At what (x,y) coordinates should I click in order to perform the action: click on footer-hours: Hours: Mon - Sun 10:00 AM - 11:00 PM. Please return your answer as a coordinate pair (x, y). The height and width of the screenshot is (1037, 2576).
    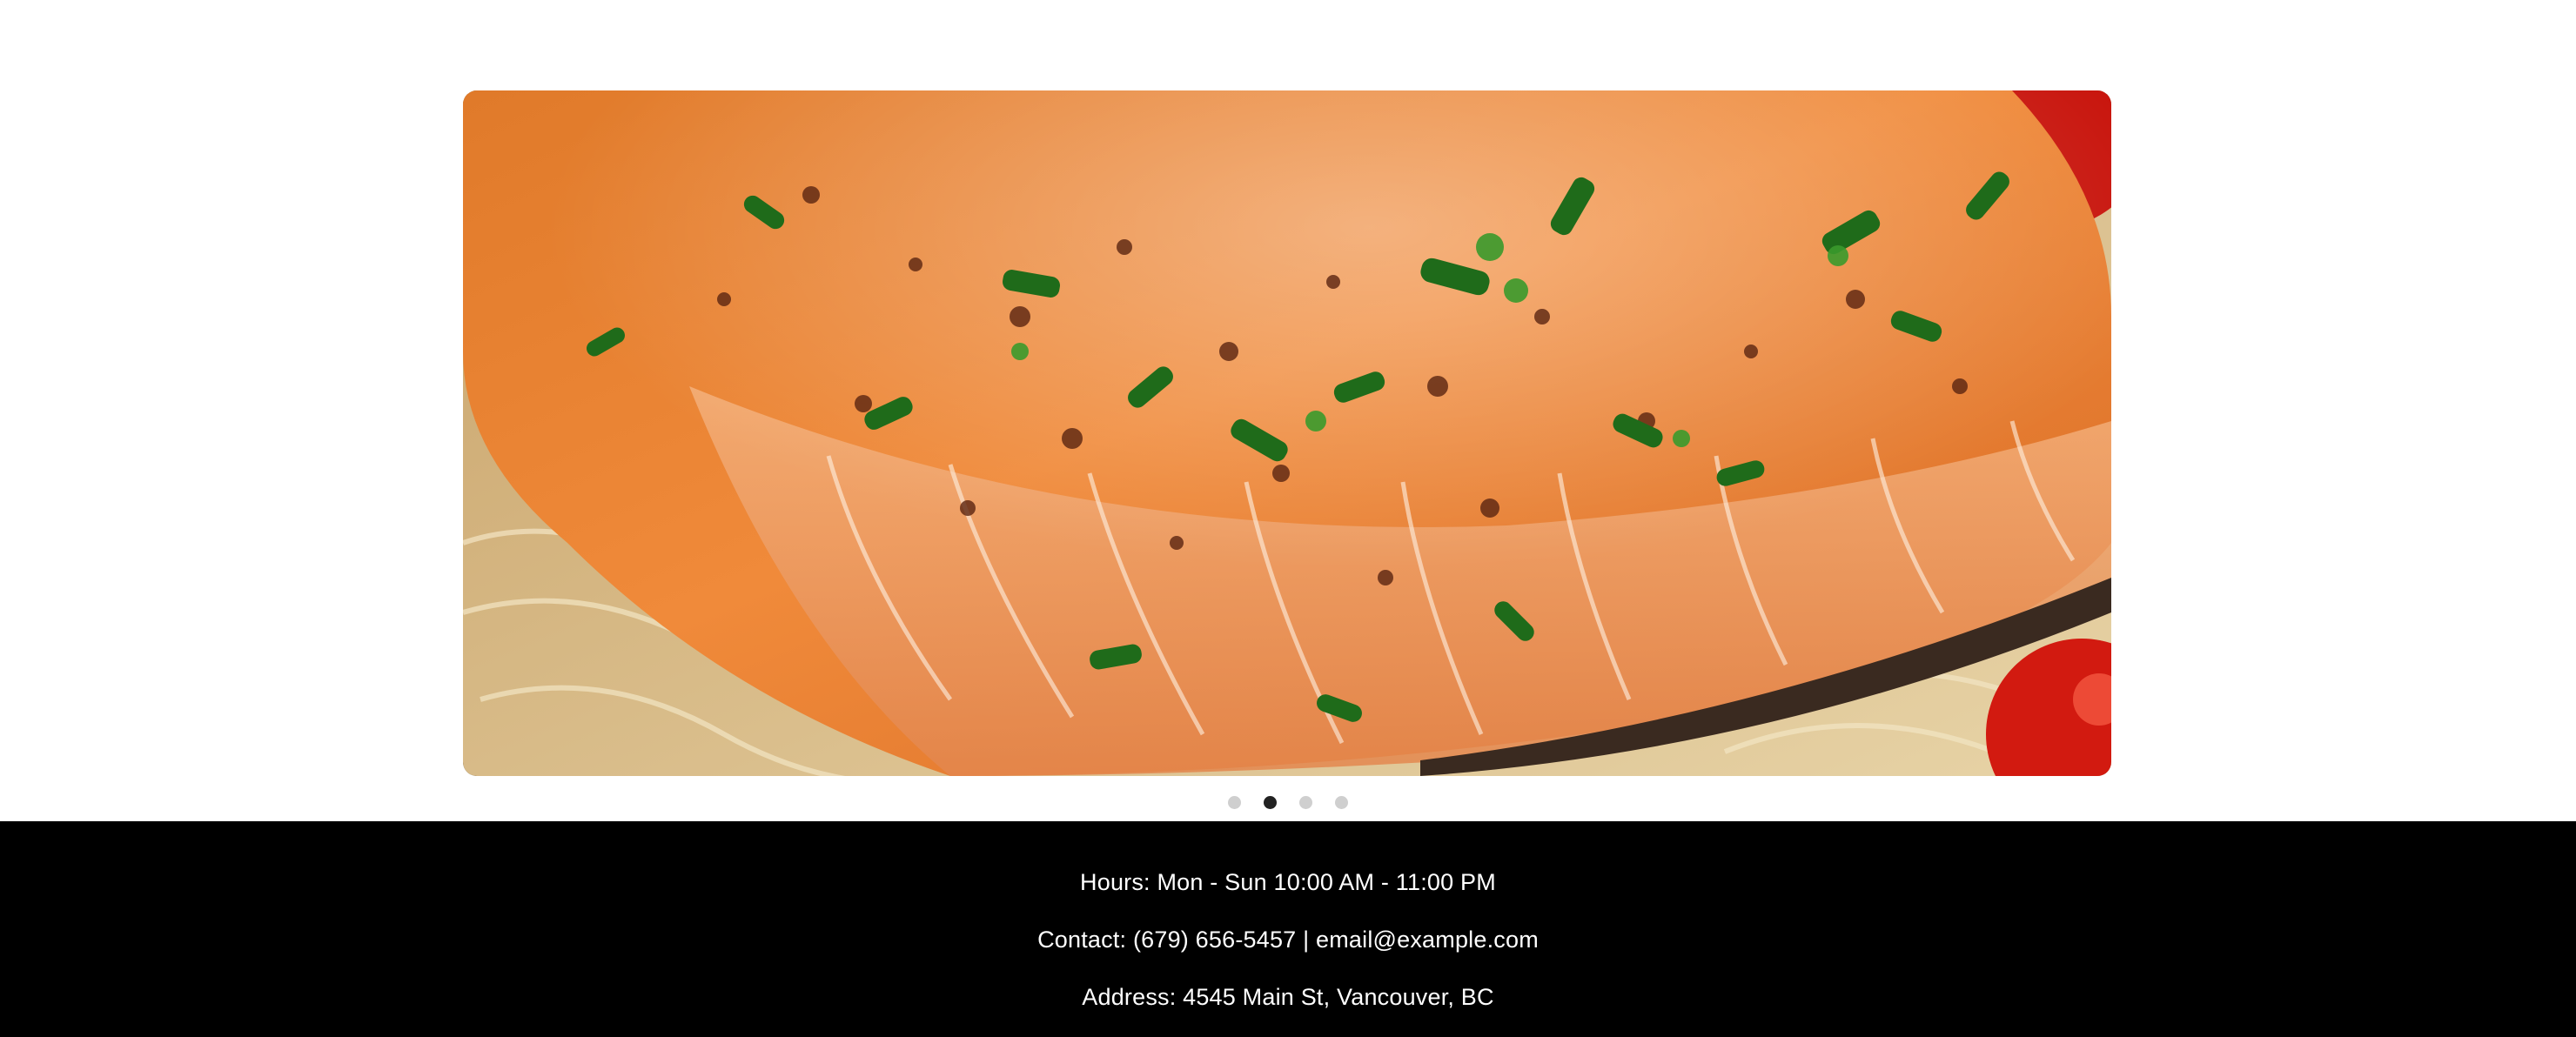
    Looking at the image, I should click on (1288, 882).